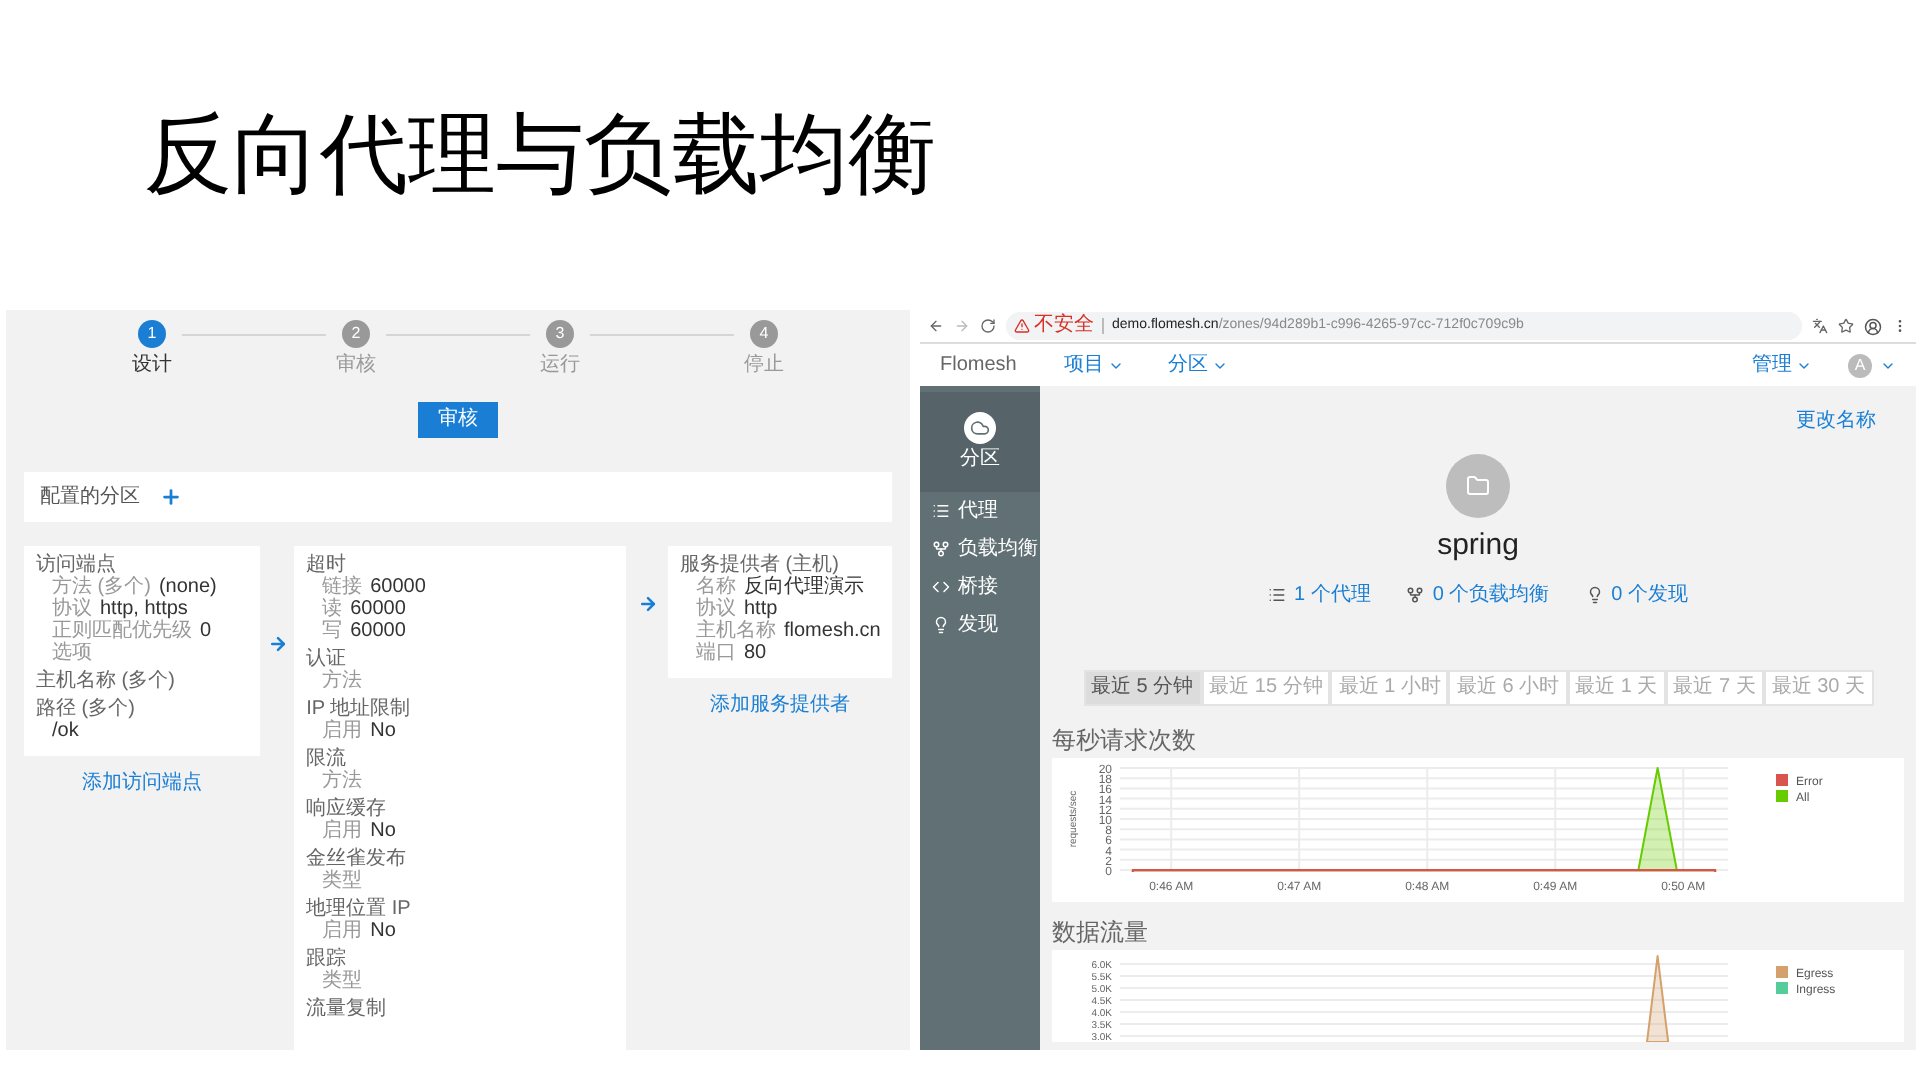  Describe the element at coordinates (342, 587) in the screenshot. I see `field-label: 链接` at that location.